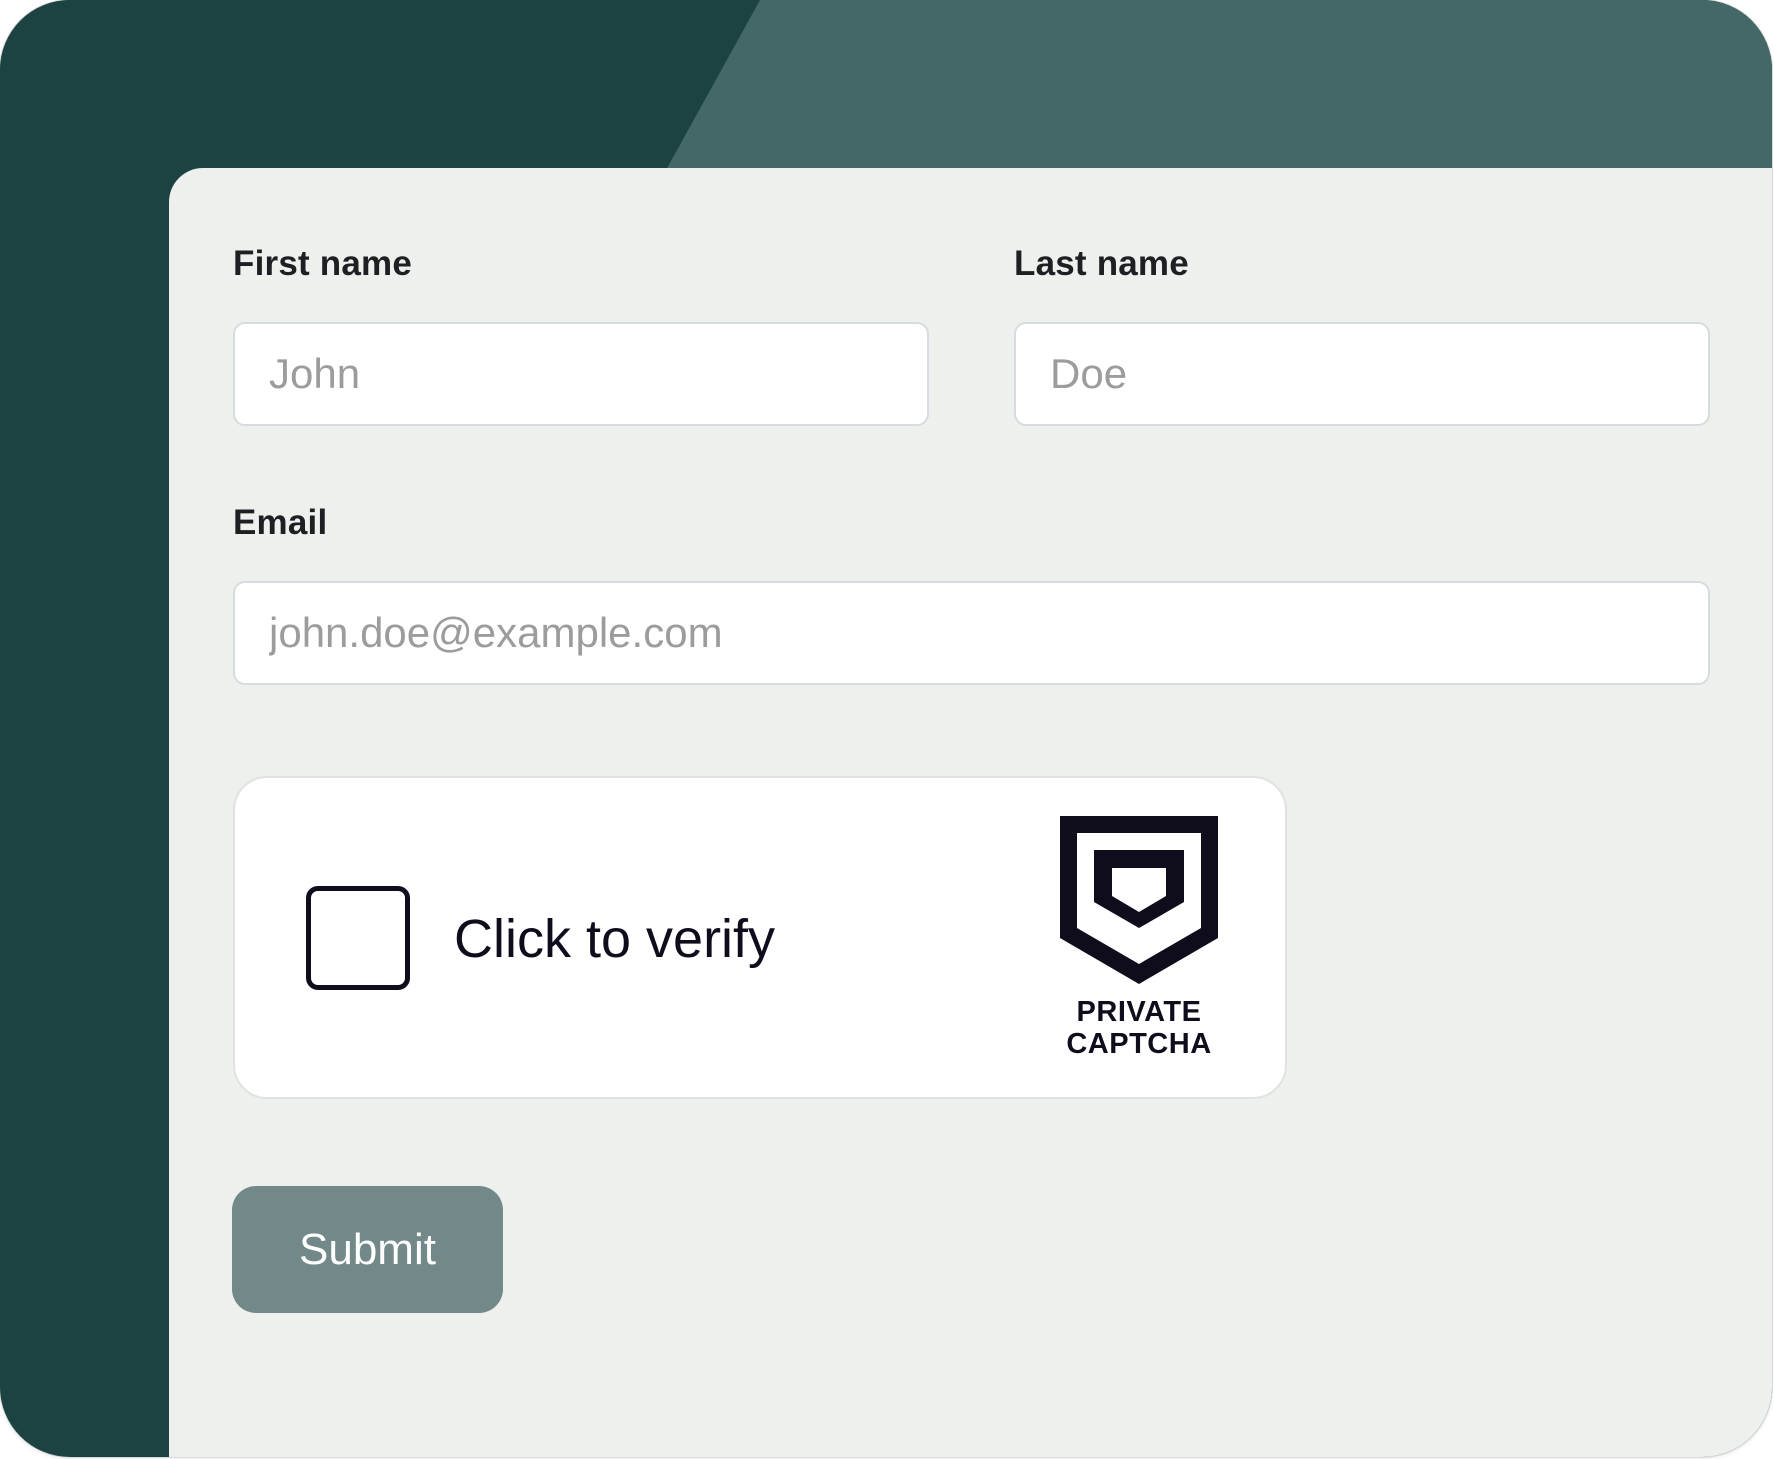 This screenshot has height=1459, width=1774. What do you see at coordinates (322, 263) in the screenshot?
I see `first-name-label: First name` at bounding box center [322, 263].